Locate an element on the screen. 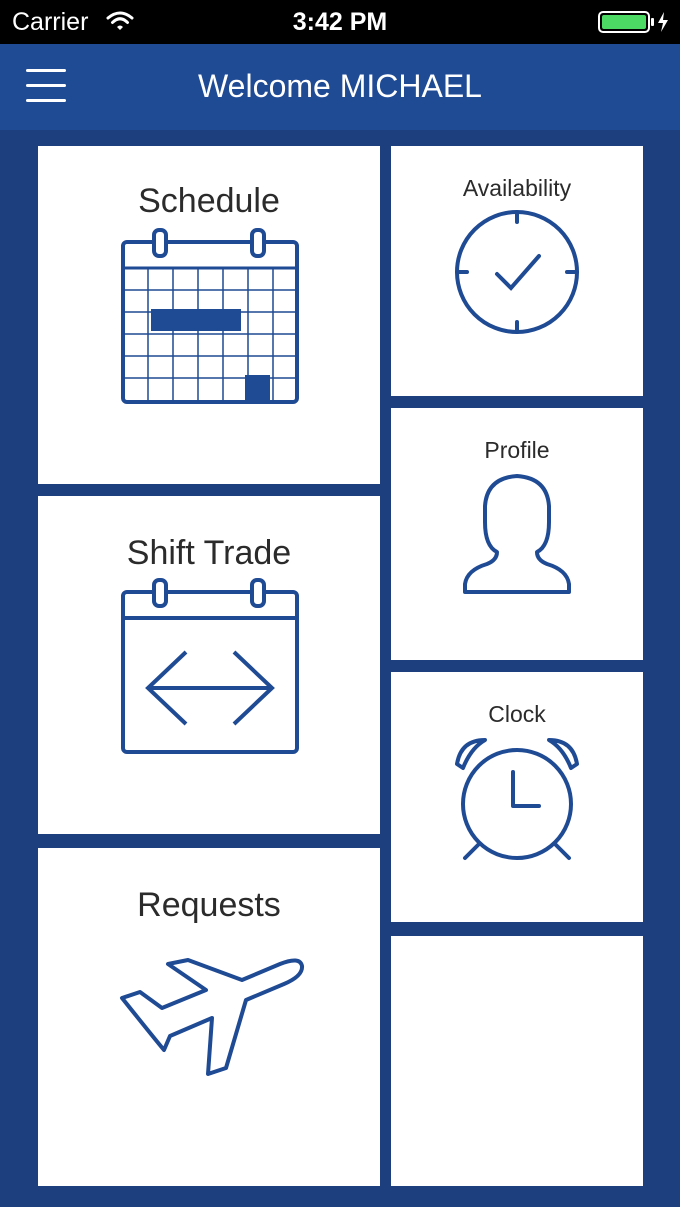 The height and width of the screenshot is (1207, 680). shift-trade-label: Shift Trade is located at coordinates (209, 553).